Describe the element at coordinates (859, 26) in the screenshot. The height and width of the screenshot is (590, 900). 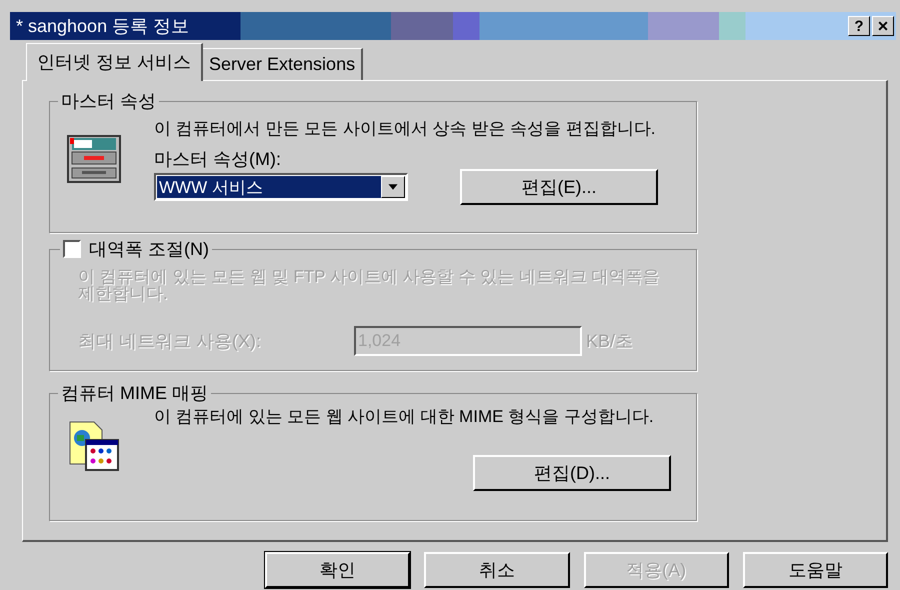
I see `help-button: ?` at that location.